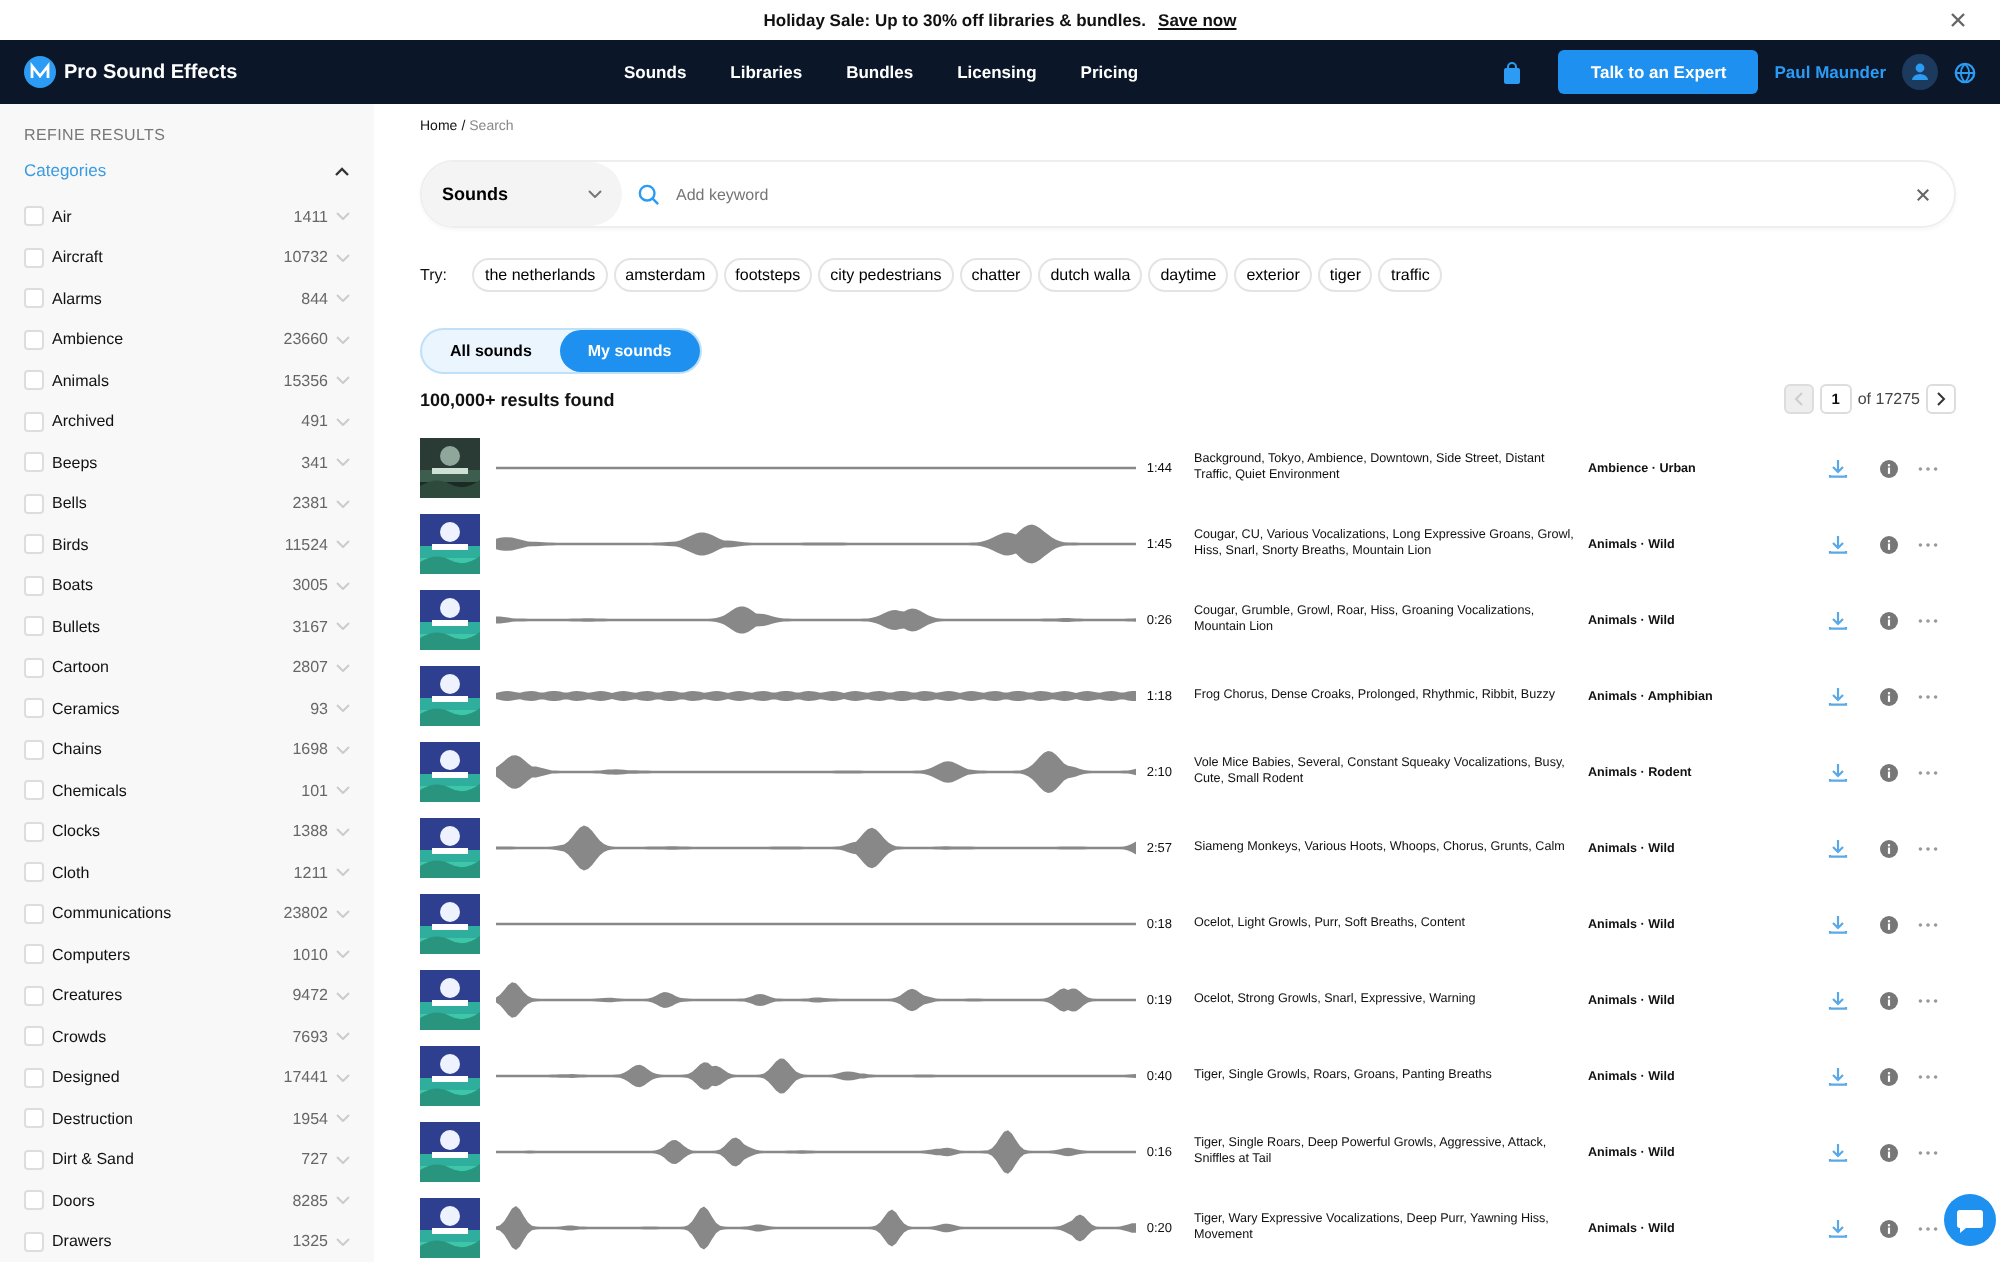 Image resolution: width=2000 pixels, height=1262 pixels. Describe the element at coordinates (766, 72) in the screenshot. I see `nav-link: Libraries` at that location.